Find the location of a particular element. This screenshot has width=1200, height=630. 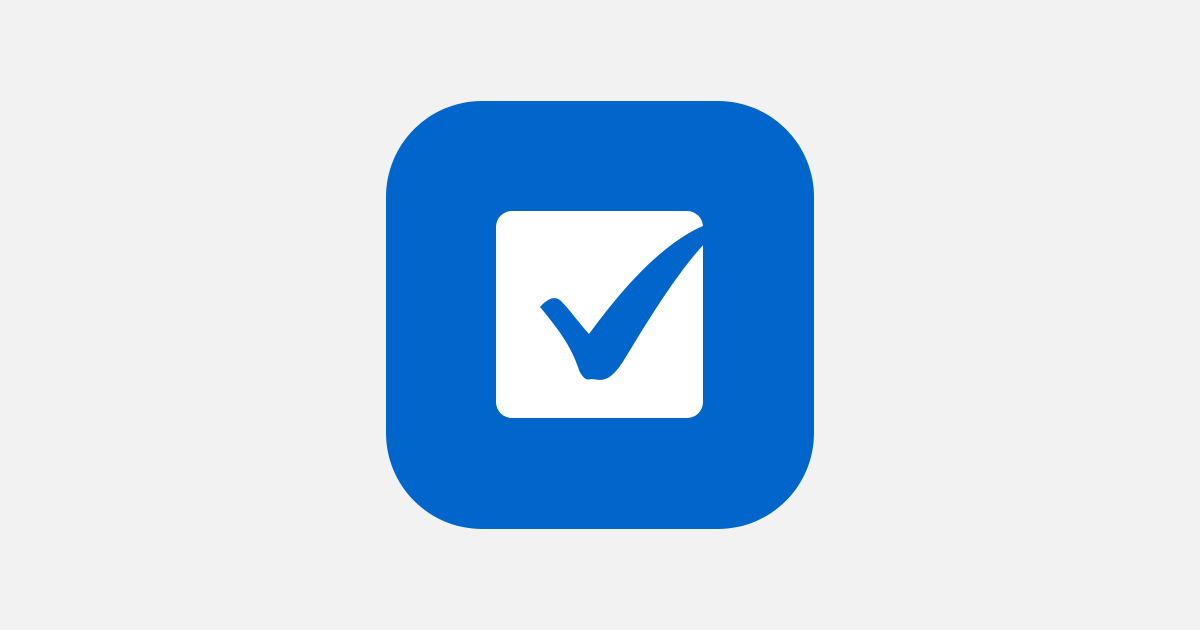

checkbox-square is located at coordinates (599, 314).